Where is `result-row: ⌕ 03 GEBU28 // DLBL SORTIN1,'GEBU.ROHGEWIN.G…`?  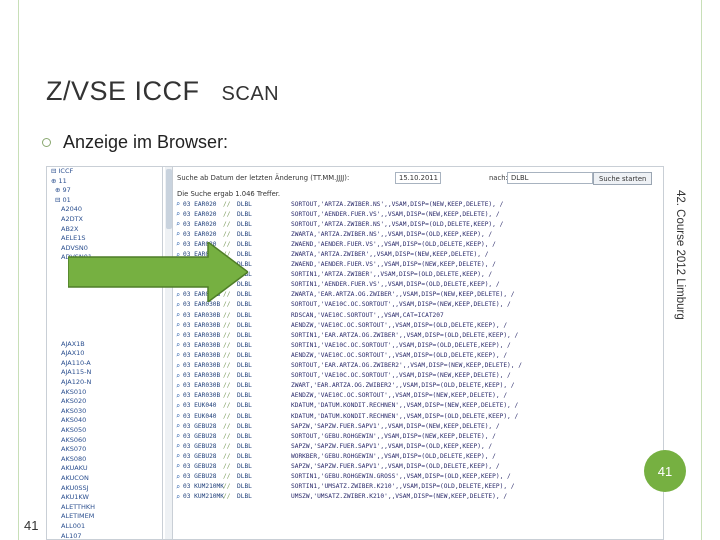
result-row: ⌕ 03 GEBU28 // DLBL SORTIN1,'GEBU.ROHGEWIN.G… is located at coordinates (418, 477).